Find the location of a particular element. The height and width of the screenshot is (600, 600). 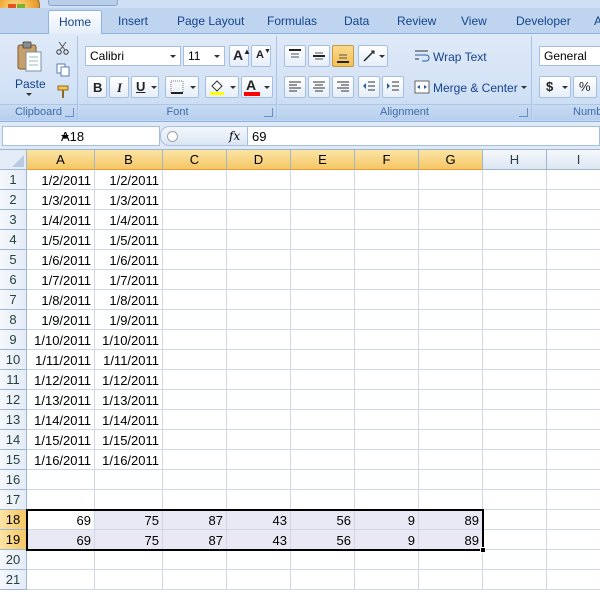

cell-b5: 1/6/2011 is located at coordinates (129, 260).